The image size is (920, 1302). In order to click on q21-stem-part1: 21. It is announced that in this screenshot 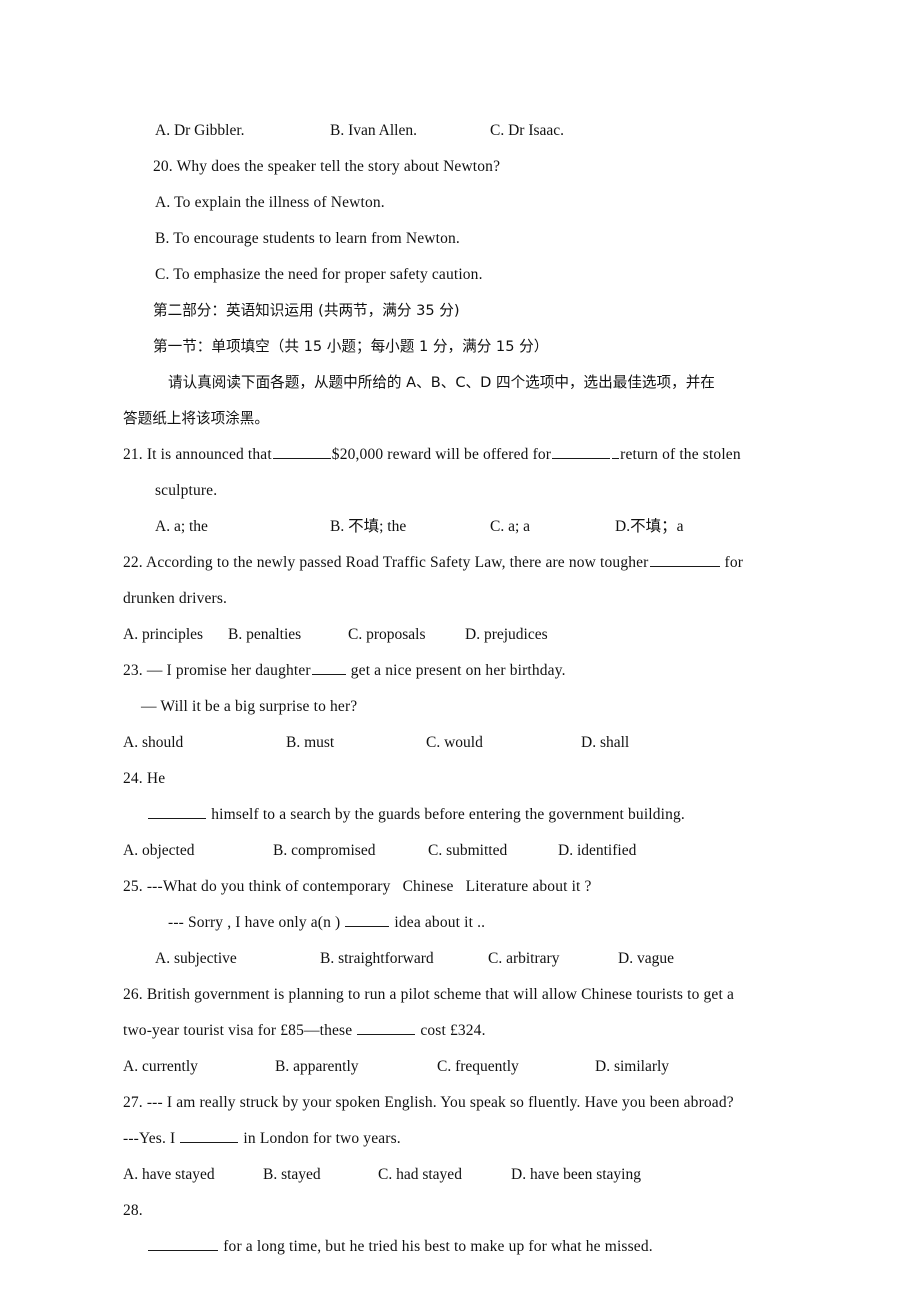, I will do `click(197, 454)`.